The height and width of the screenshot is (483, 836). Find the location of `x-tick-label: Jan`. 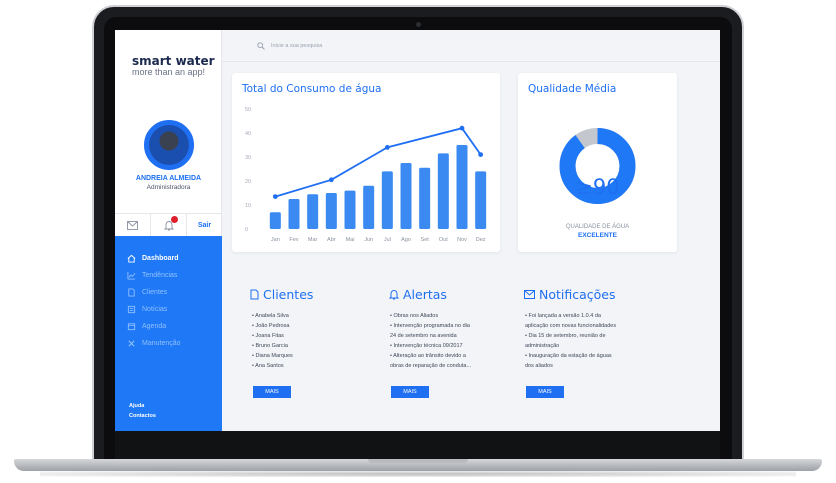

x-tick-label: Jan is located at coordinates (275, 240).